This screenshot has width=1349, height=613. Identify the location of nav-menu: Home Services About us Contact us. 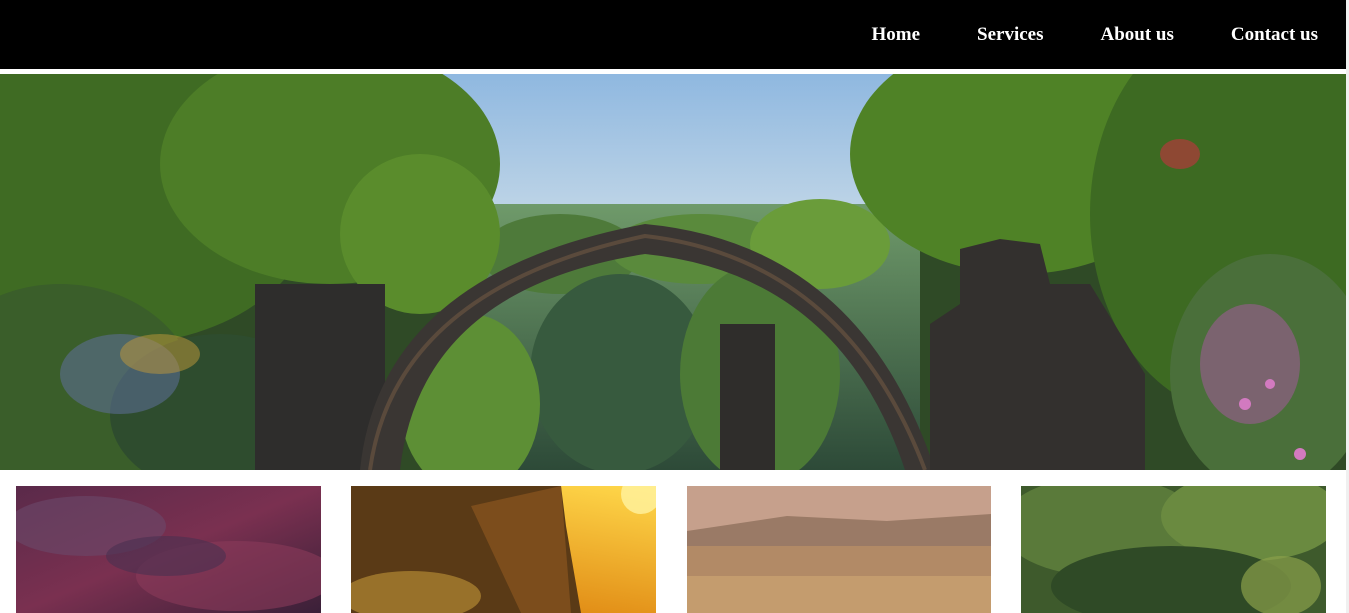
(1094, 34).